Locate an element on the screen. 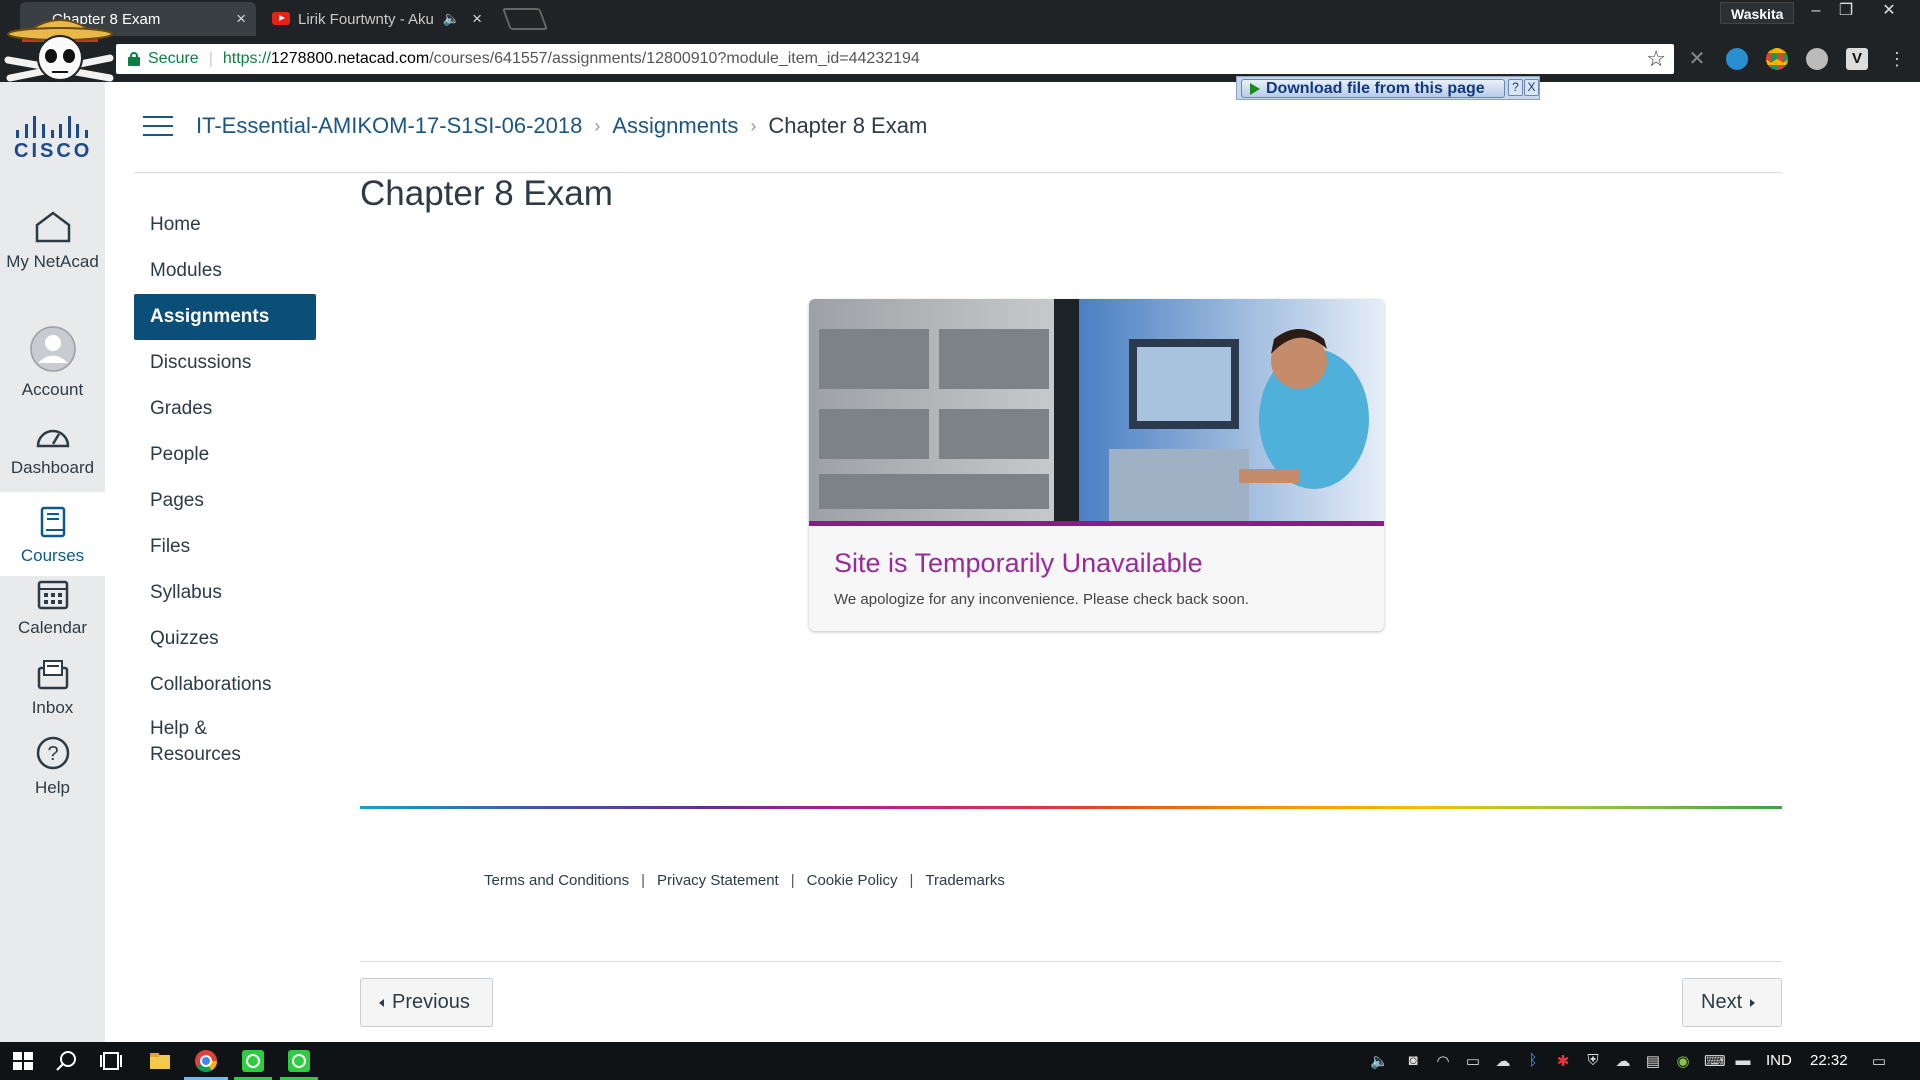 The height and width of the screenshot is (1080, 1920). caret-right-icon is located at coordinates (1753, 1002).